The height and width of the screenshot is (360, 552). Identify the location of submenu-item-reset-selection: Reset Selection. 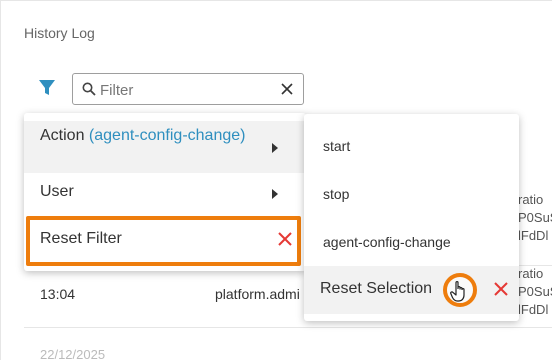
(411, 290).